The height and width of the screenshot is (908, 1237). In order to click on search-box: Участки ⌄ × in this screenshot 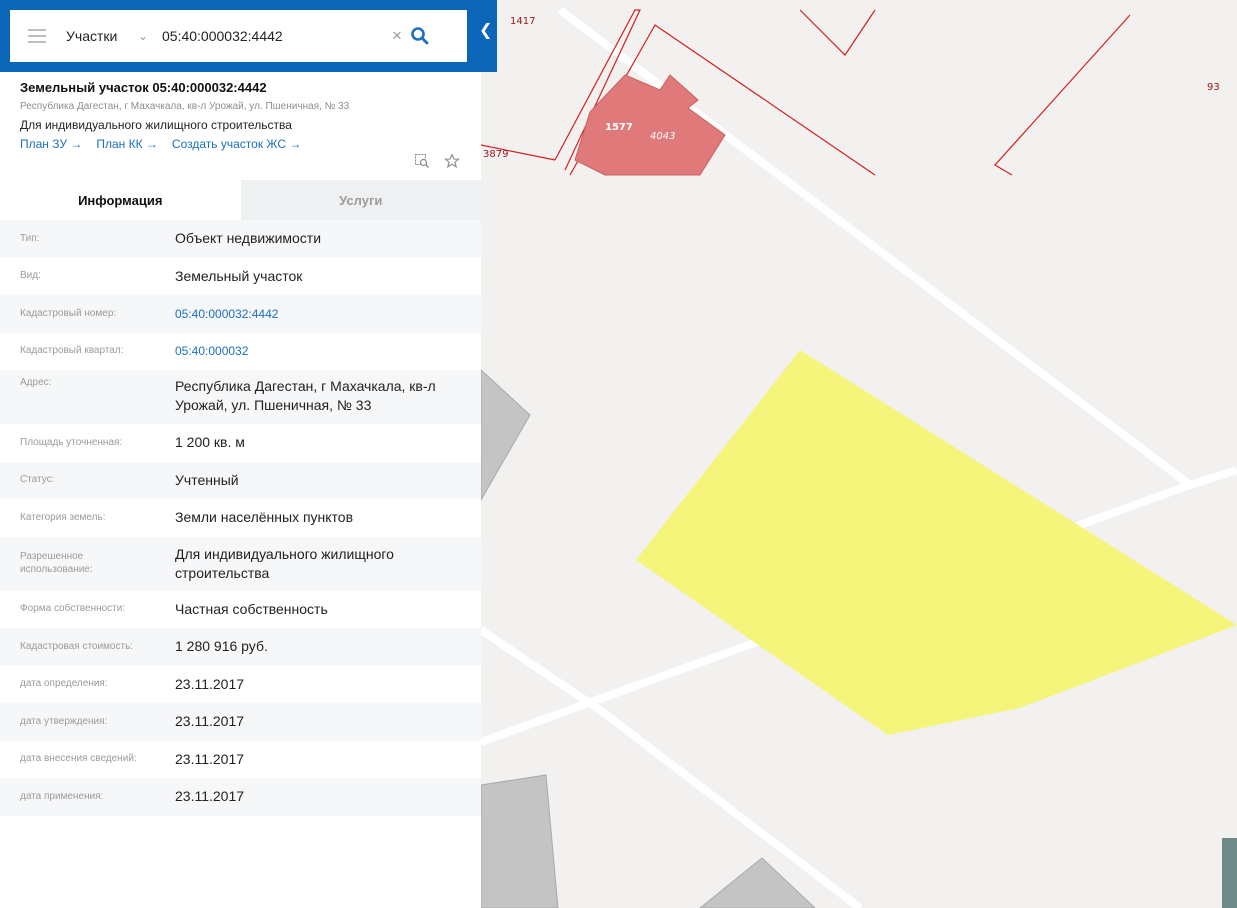, I will do `click(238, 36)`.